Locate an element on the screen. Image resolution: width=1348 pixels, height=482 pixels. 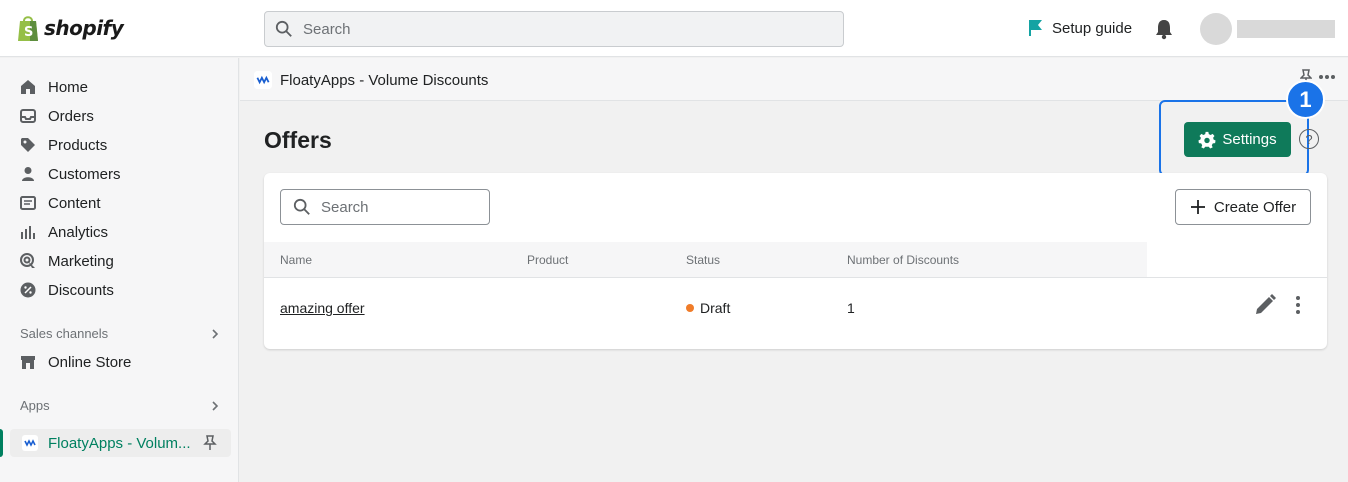
sidebar-item-online-store: Online Store is located at coordinates (75, 362).